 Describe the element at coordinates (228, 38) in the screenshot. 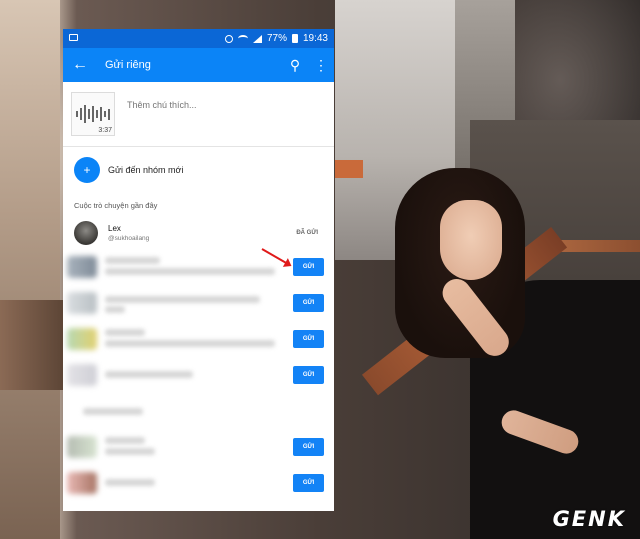

I see `alarm-icon` at that location.